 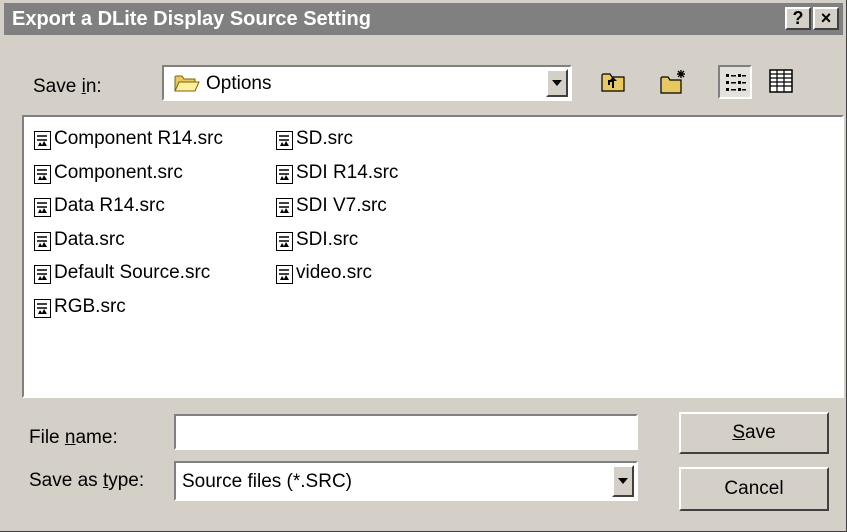 What do you see at coordinates (826, 18) in the screenshot?
I see `close-button: ×` at bounding box center [826, 18].